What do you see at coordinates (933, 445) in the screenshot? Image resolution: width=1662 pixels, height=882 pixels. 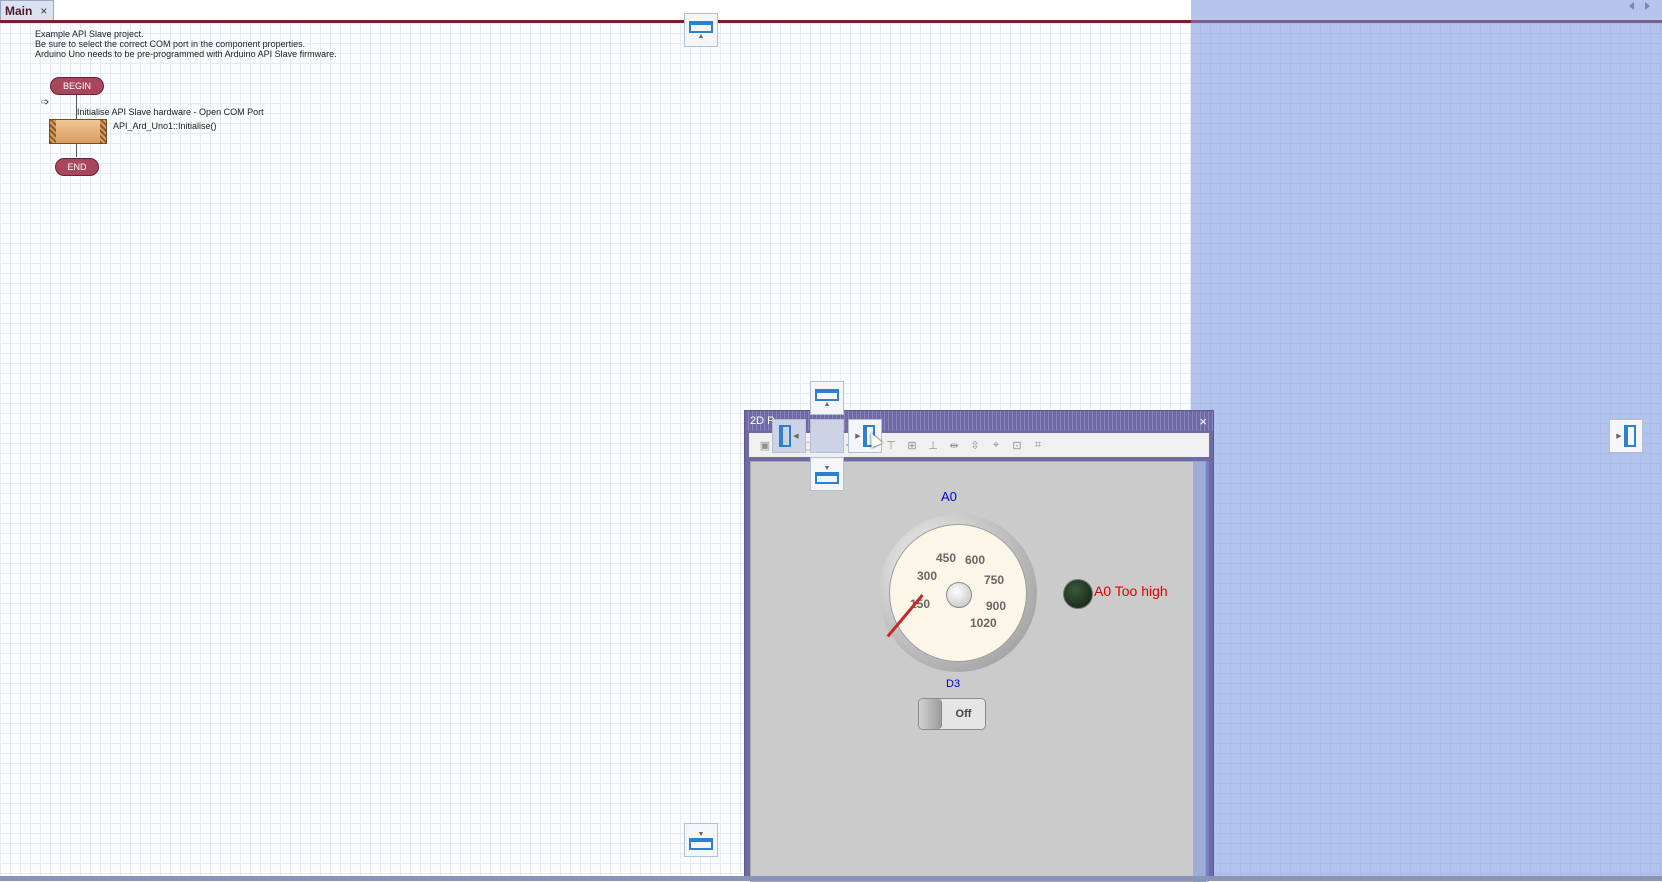 I see `align-bottom-icon: ⊥` at bounding box center [933, 445].